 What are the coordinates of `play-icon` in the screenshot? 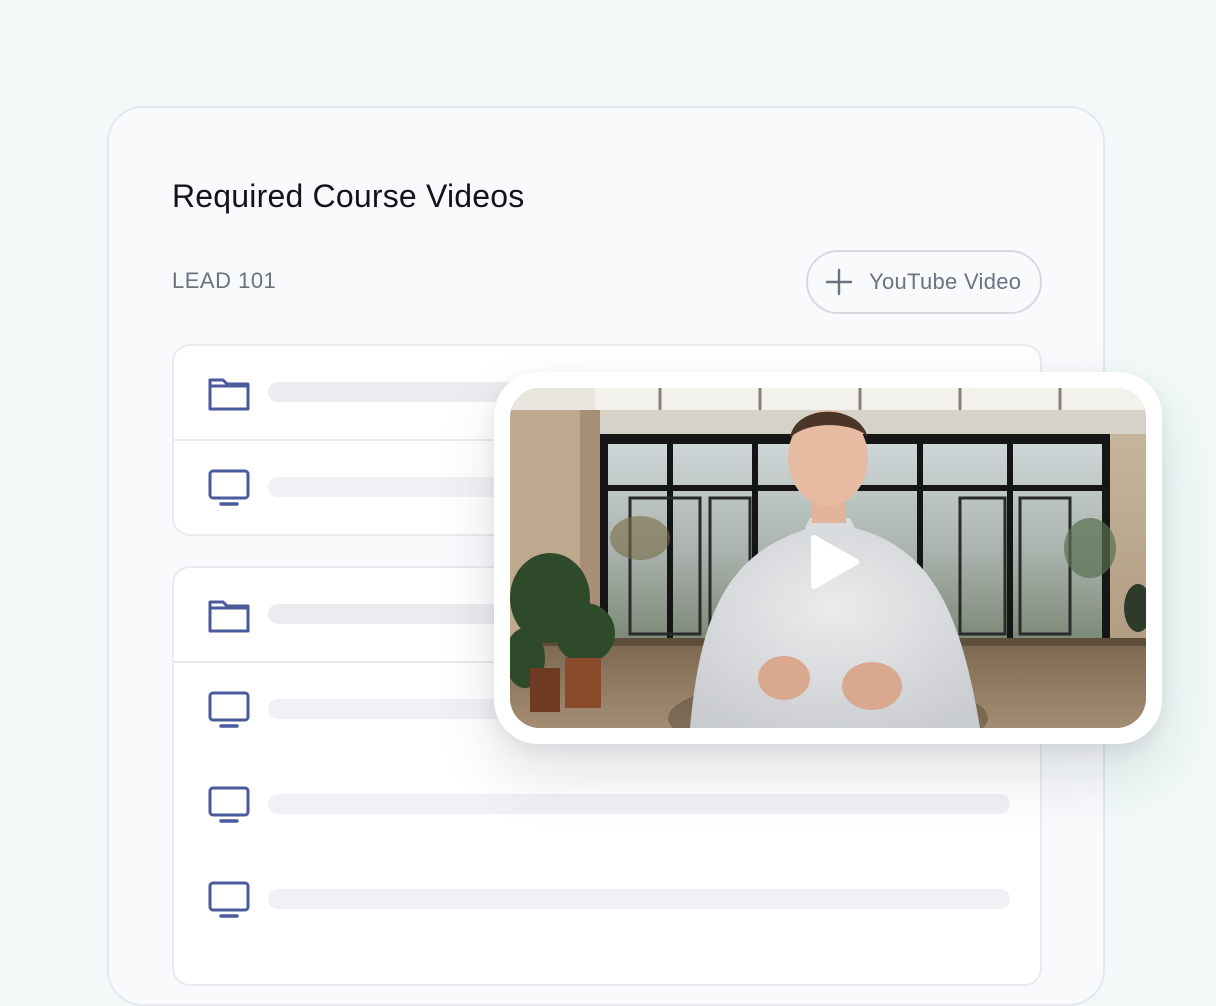 It's located at (834, 562).